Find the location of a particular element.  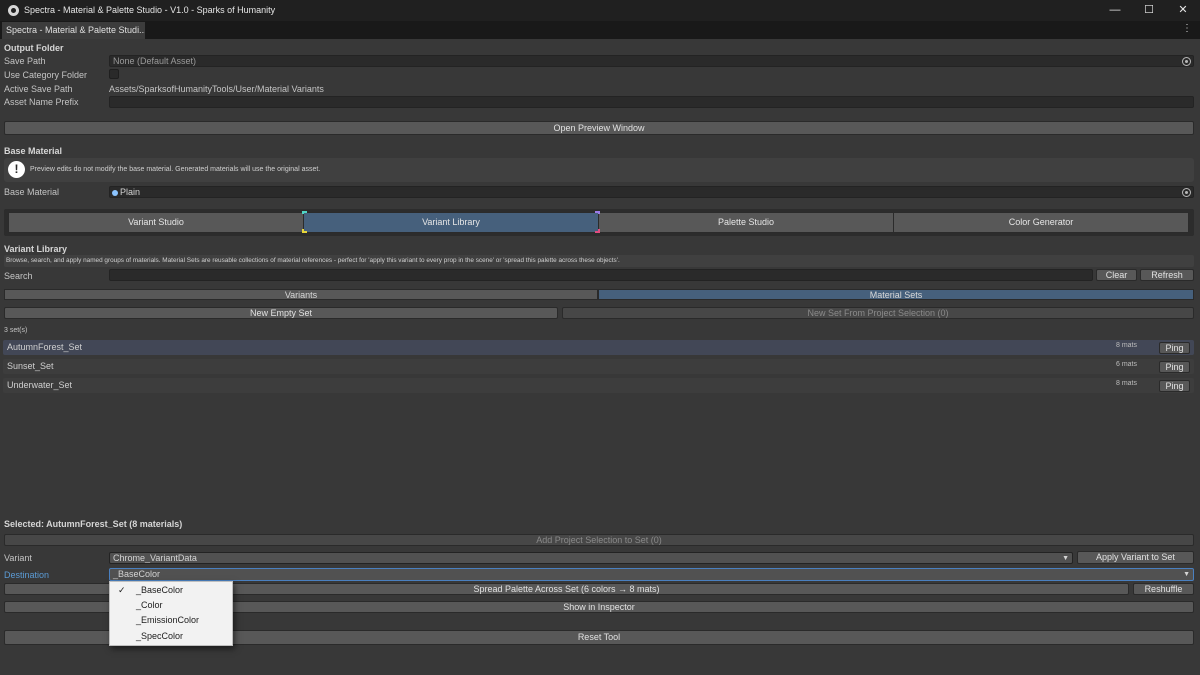

dropdown-option-color: _Color is located at coordinates (171, 605).